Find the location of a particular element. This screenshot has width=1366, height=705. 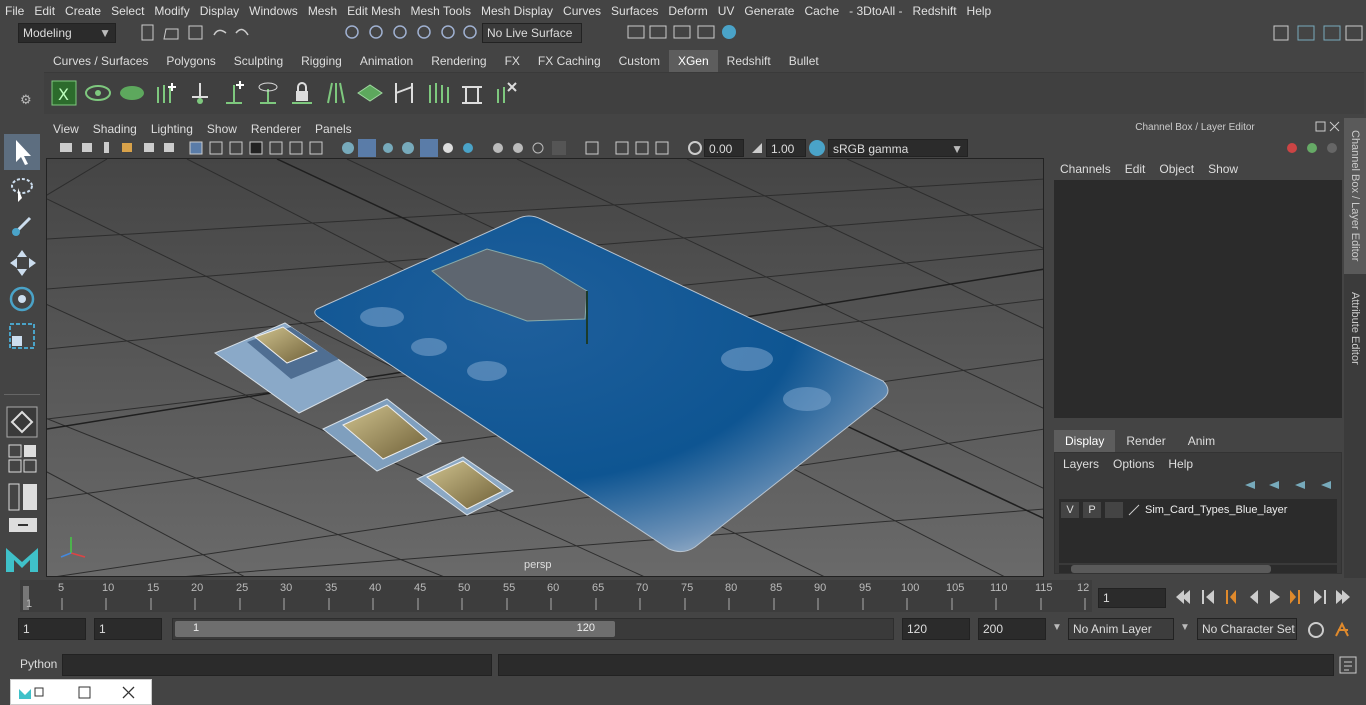

move-tool-icon is located at coordinates (23, 263).